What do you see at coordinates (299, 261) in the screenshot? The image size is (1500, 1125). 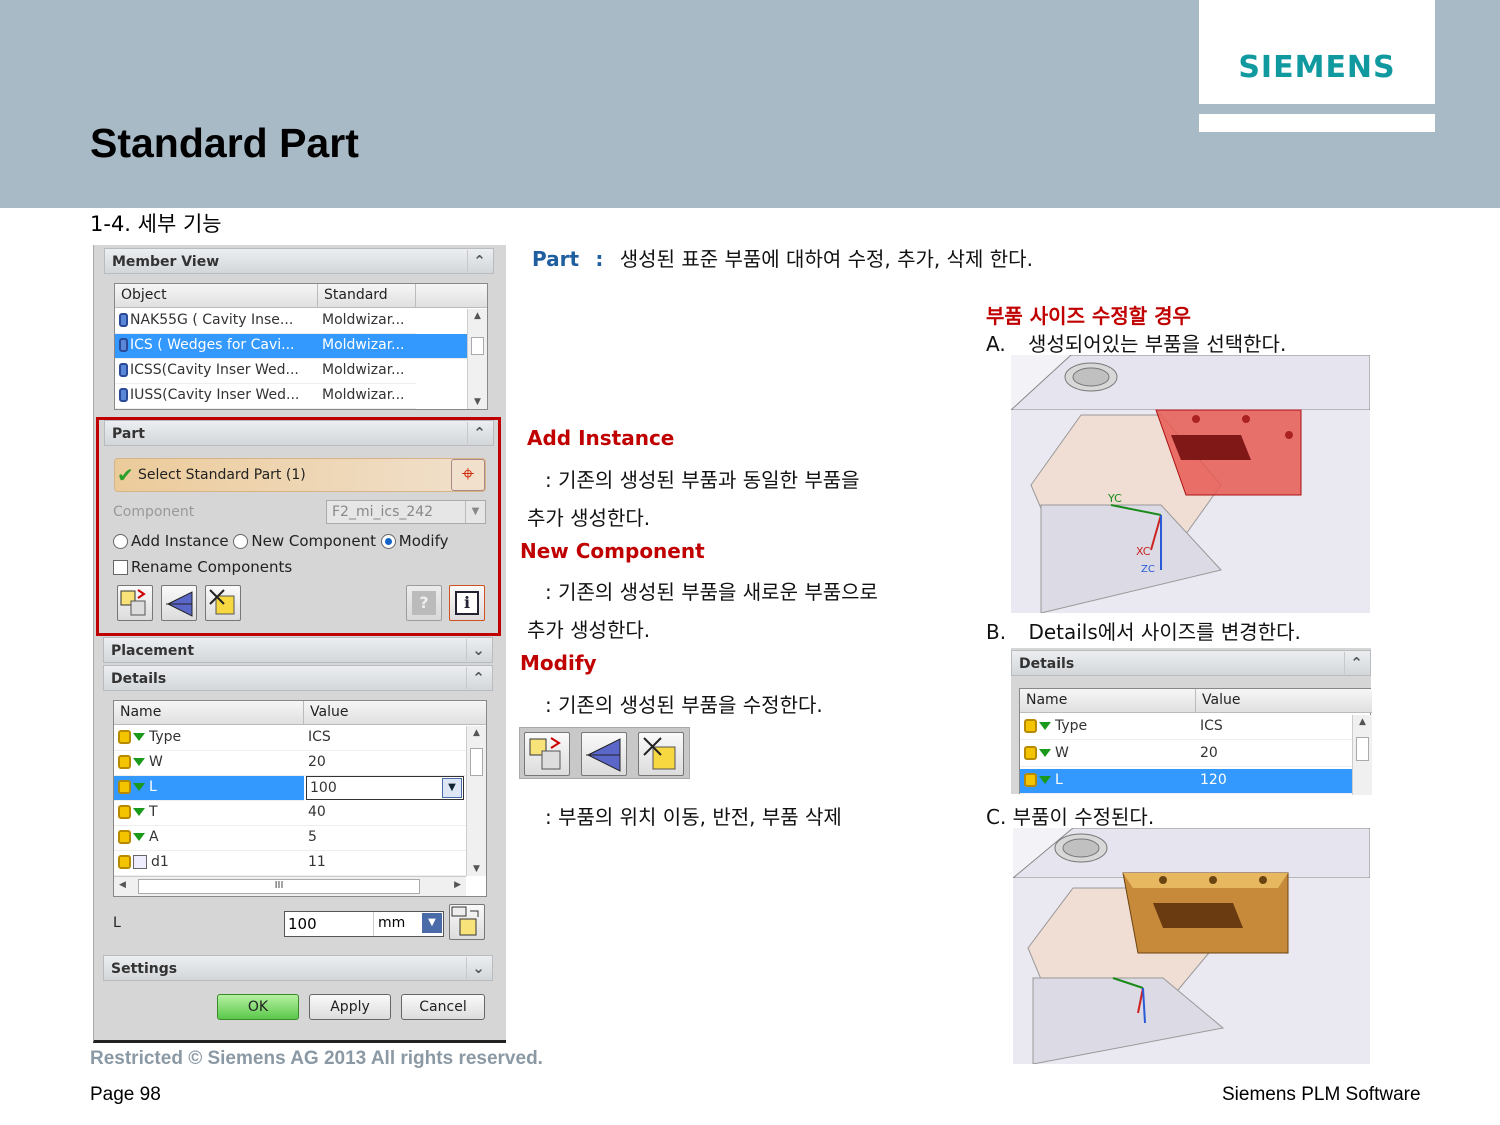 I see `member-view-header: Member View ⌃` at bounding box center [299, 261].